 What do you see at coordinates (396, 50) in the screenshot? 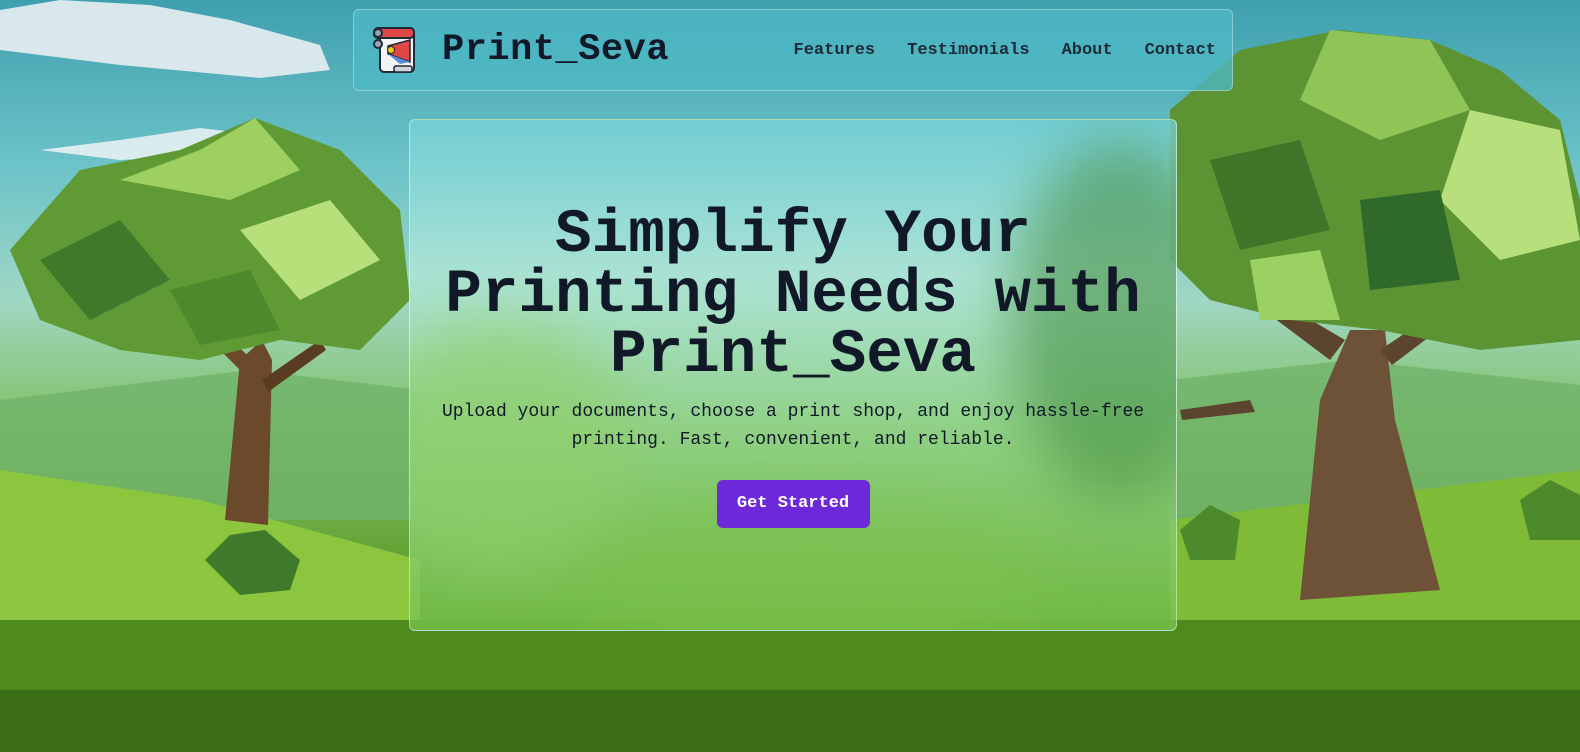
I see `printer-scroll-icon` at bounding box center [396, 50].